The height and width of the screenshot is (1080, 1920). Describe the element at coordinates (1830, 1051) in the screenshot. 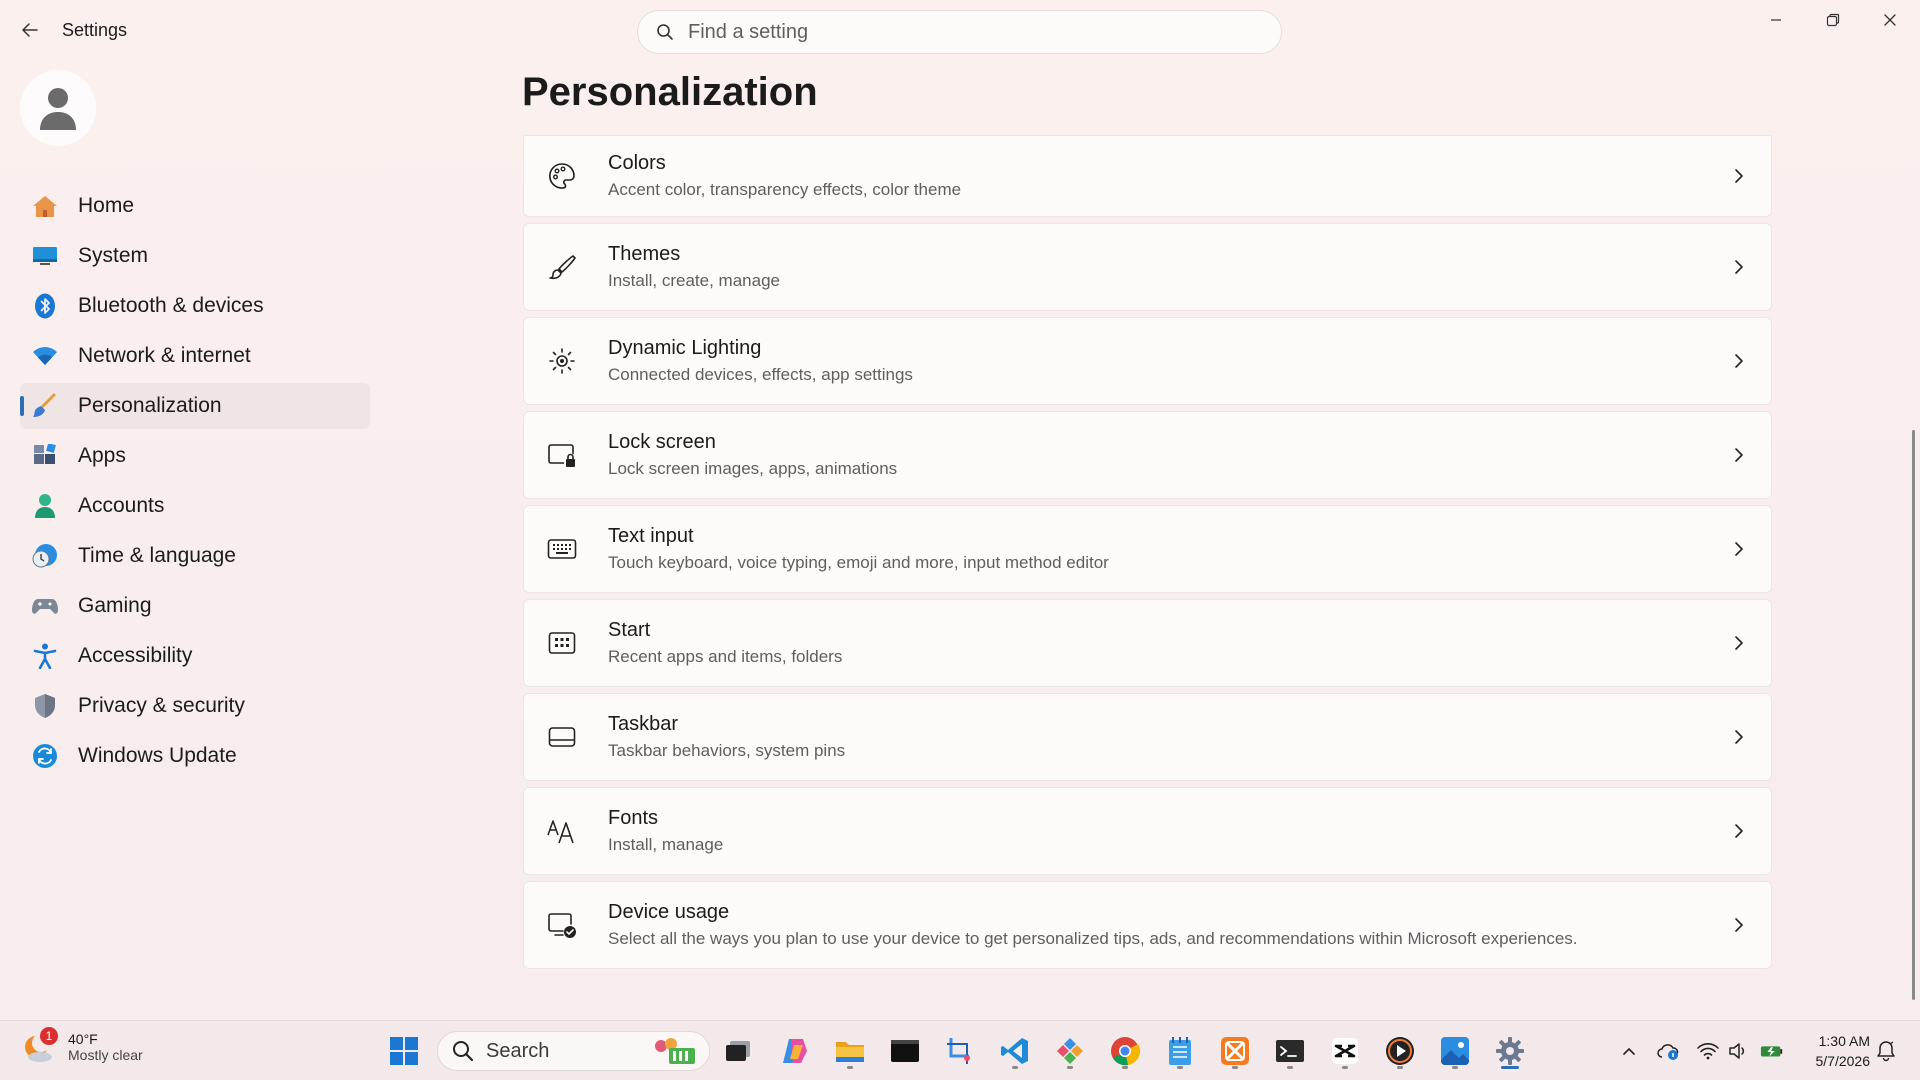

I see `system-clock: 1:30 AM 5/7/2026` at that location.